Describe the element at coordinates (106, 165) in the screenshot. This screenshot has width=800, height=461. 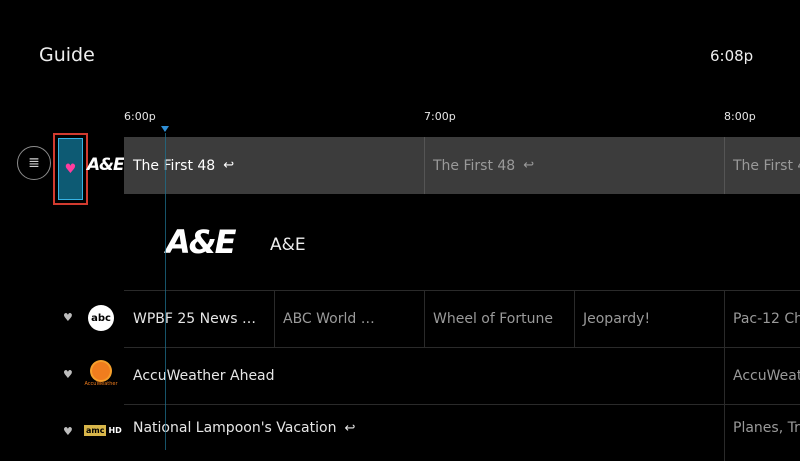
I see `channel-logo-ae: A&E` at that location.